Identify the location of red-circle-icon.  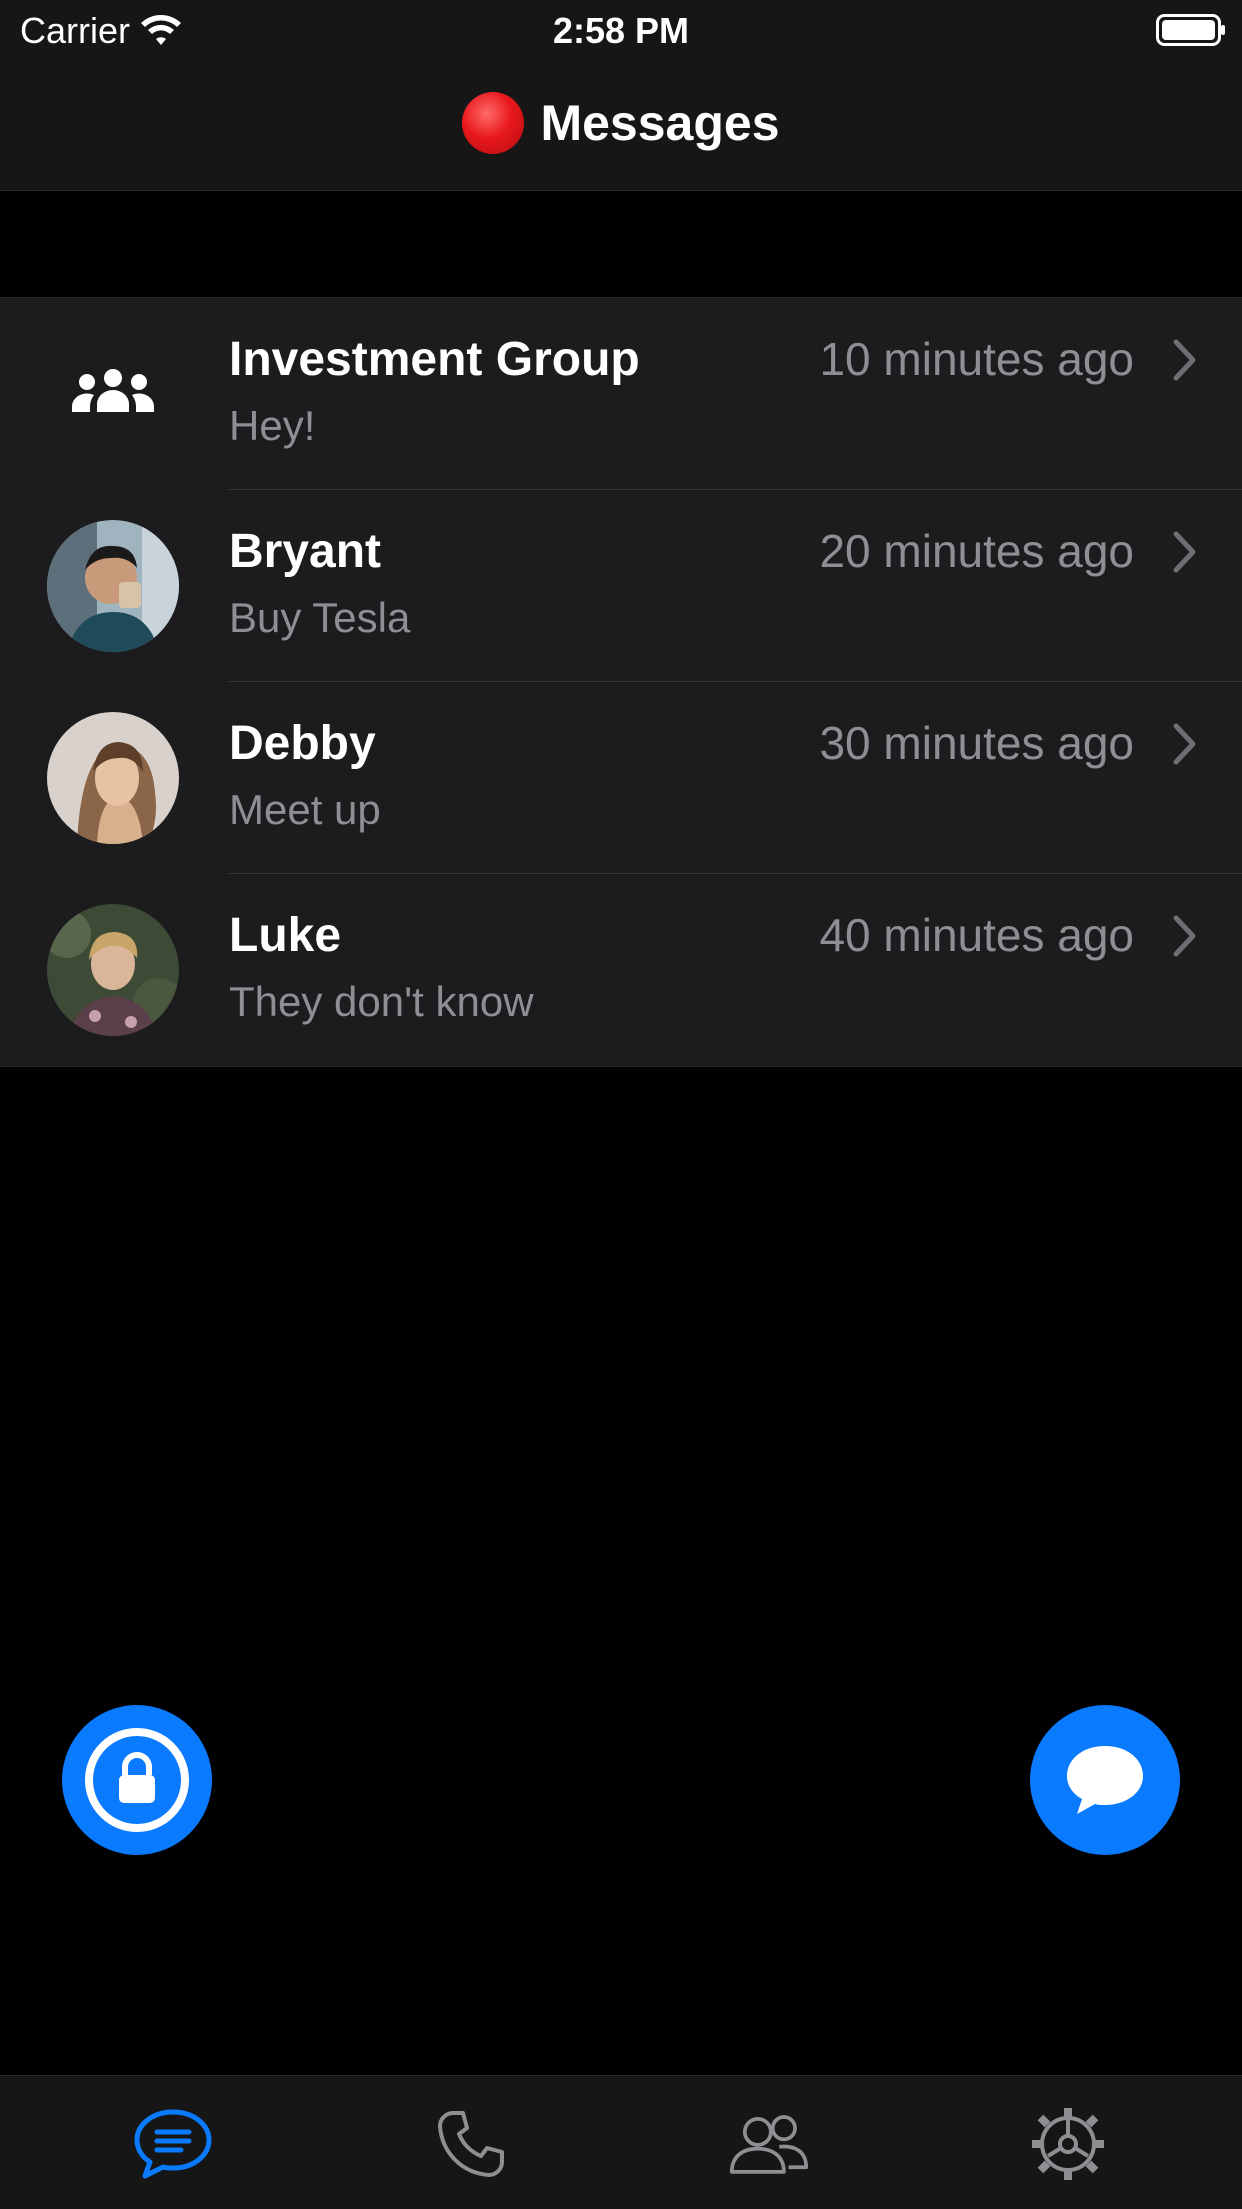
(493, 123).